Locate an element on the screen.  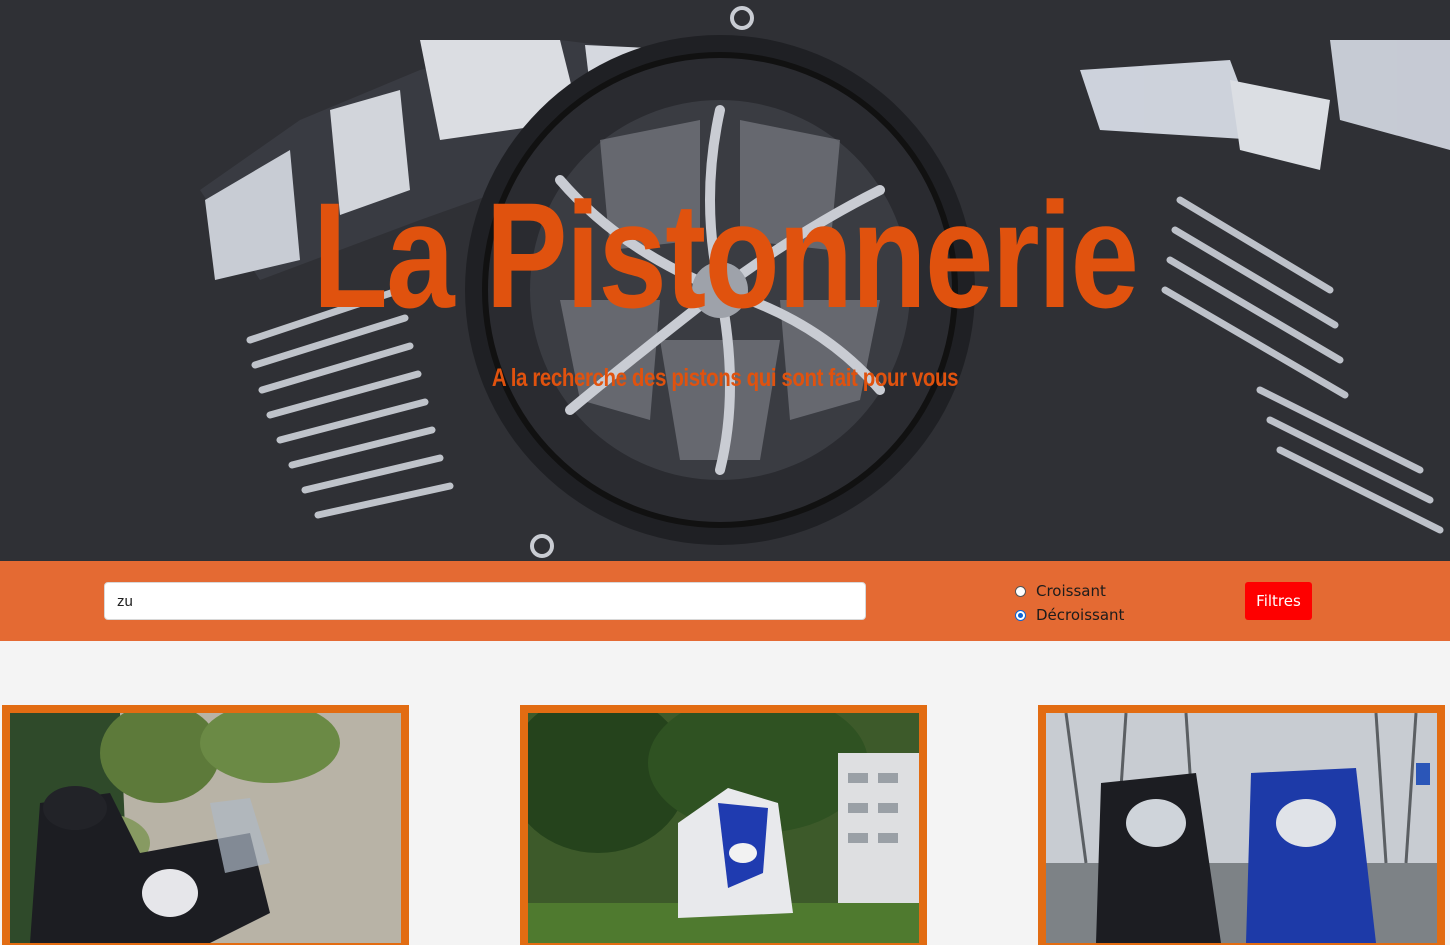
radio-ascending is located at coordinates (1020, 591).